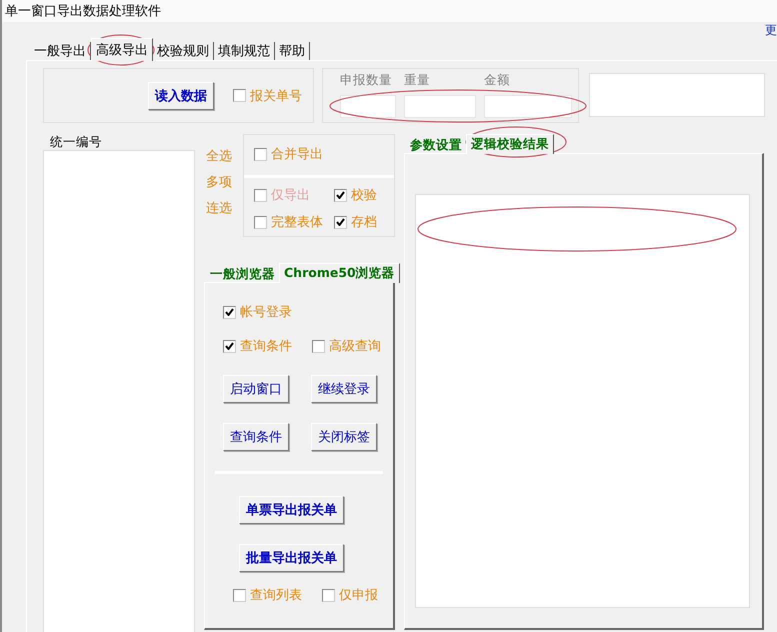 This screenshot has width=777, height=632. Describe the element at coordinates (364, 222) in the screenshot. I see `checkbox-label: 存档` at that location.